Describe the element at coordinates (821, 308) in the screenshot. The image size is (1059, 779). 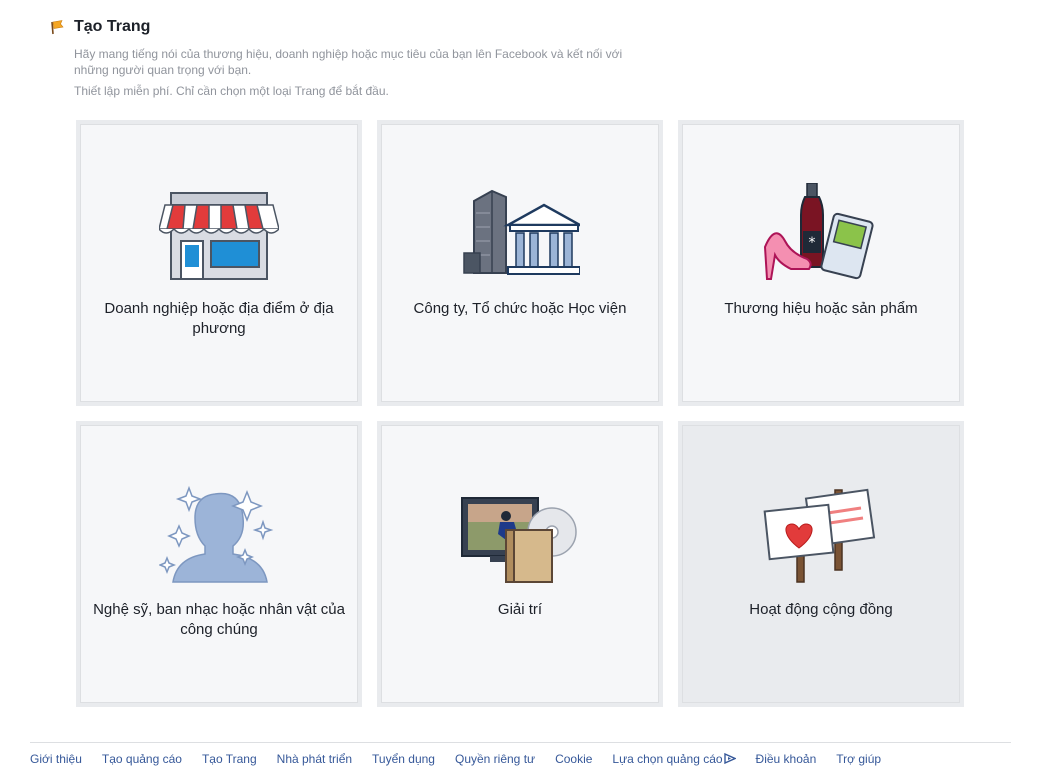
I see `category-label: Thương hiệu hoặc sản phẩm` at that location.